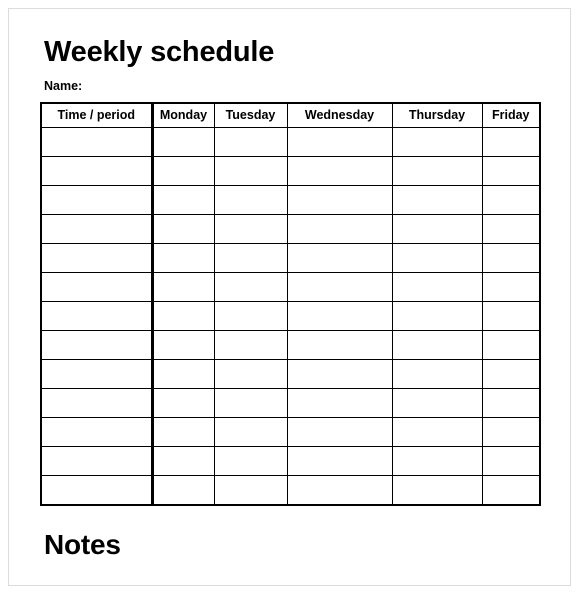 The height and width of the screenshot is (595, 580). I want to click on column-header-time: Time / period, so click(97, 115).